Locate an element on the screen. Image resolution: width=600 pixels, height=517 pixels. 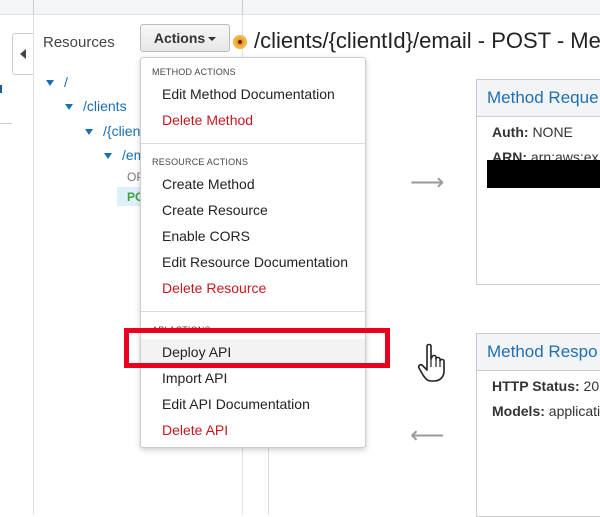
hand-pointer-icon is located at coordinates (431, 362).